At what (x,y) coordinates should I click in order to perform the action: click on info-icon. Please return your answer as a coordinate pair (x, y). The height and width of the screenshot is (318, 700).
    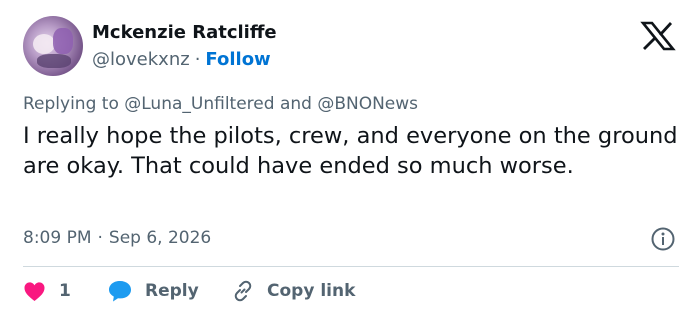
    Looking at the image, I should click on (663, 239).